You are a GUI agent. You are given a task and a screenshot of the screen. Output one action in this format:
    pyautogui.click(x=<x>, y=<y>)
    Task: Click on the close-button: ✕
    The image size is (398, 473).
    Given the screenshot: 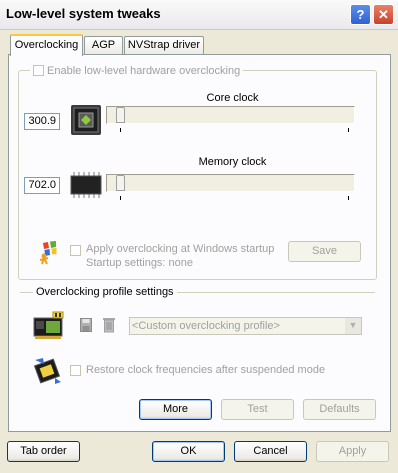 What is the action you would take?
    pyautogui.click(x=383, y=14)
    